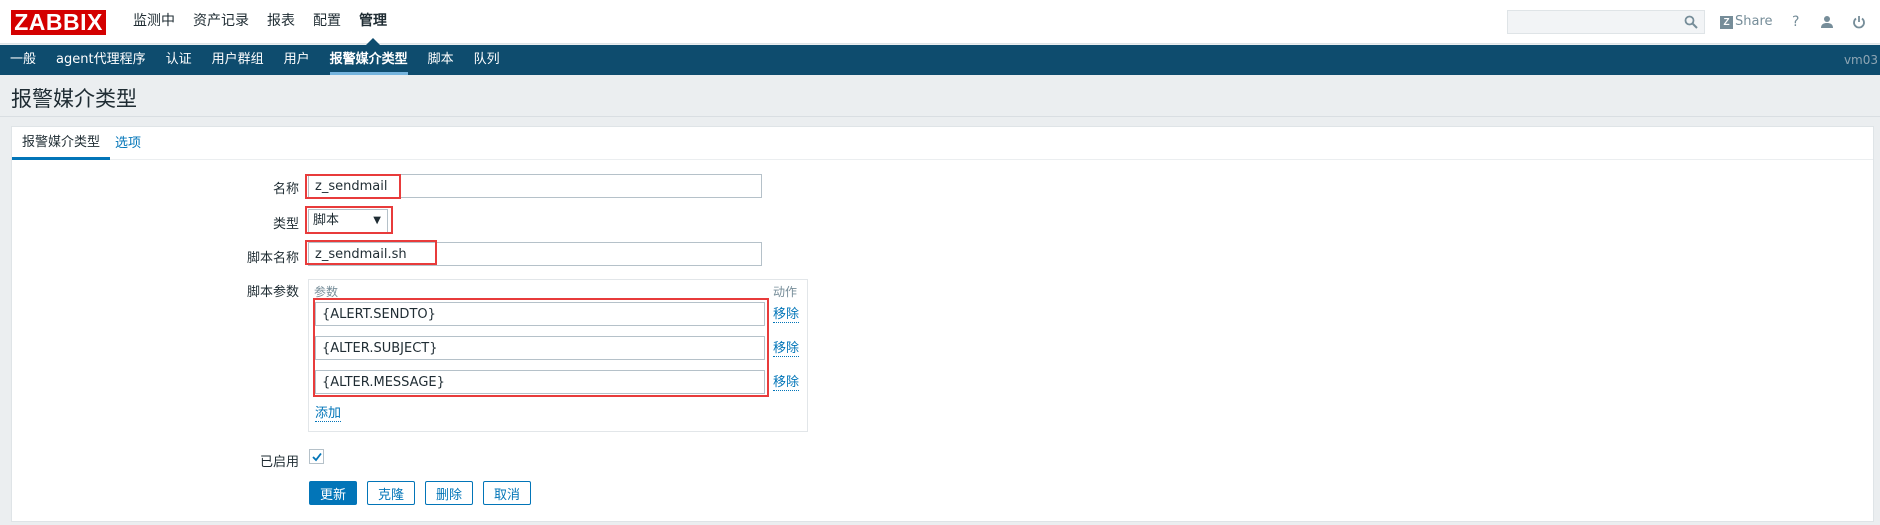 Image resolution: width=1880 pixels, height=525 pixels. Describe the element at coordinates (1726, 22) in the screenshot. I see `zabbix-share-icon: Z` at that location.